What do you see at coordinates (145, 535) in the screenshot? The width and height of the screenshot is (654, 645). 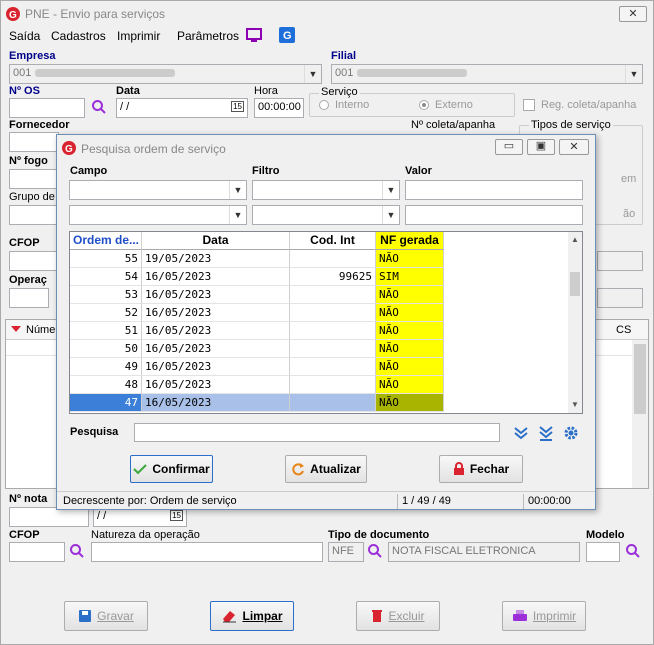 I see `natureza-label: Natureza da operação` at bounding box center [145, 535].